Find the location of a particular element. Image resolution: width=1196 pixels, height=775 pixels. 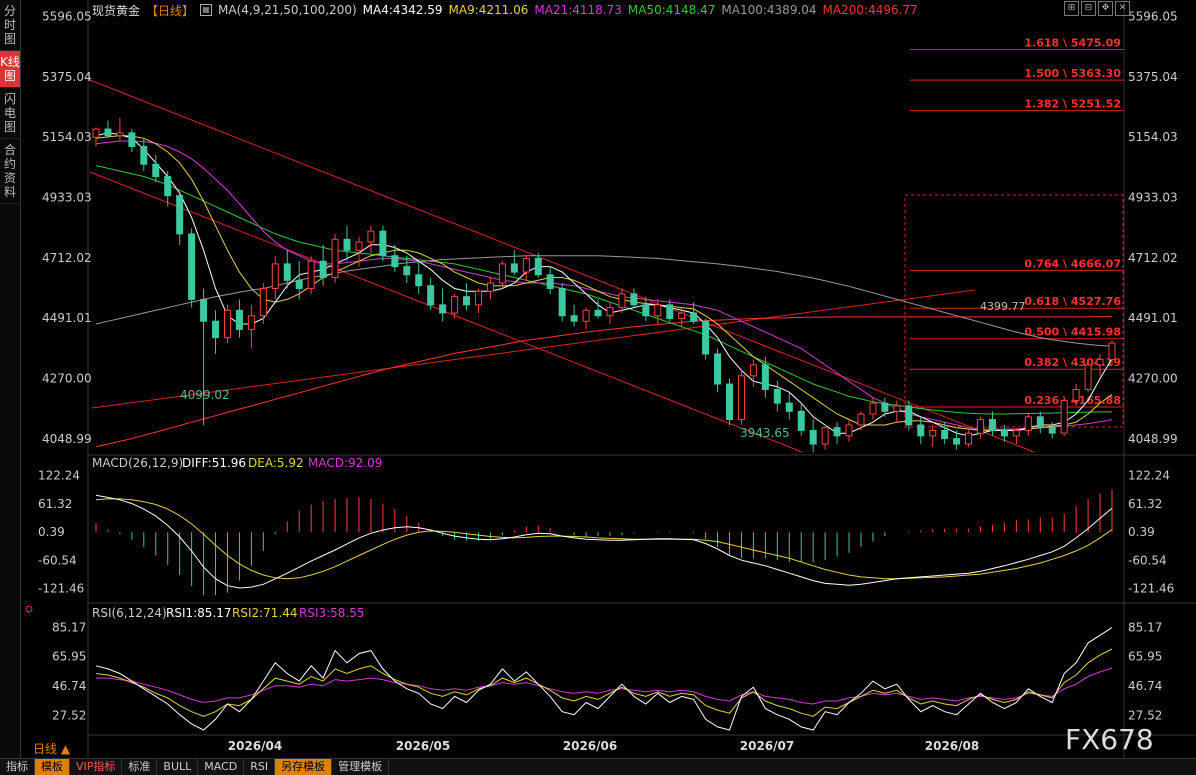

ma21-value: MA21:4118.73 is located at coordinates (578, 10).